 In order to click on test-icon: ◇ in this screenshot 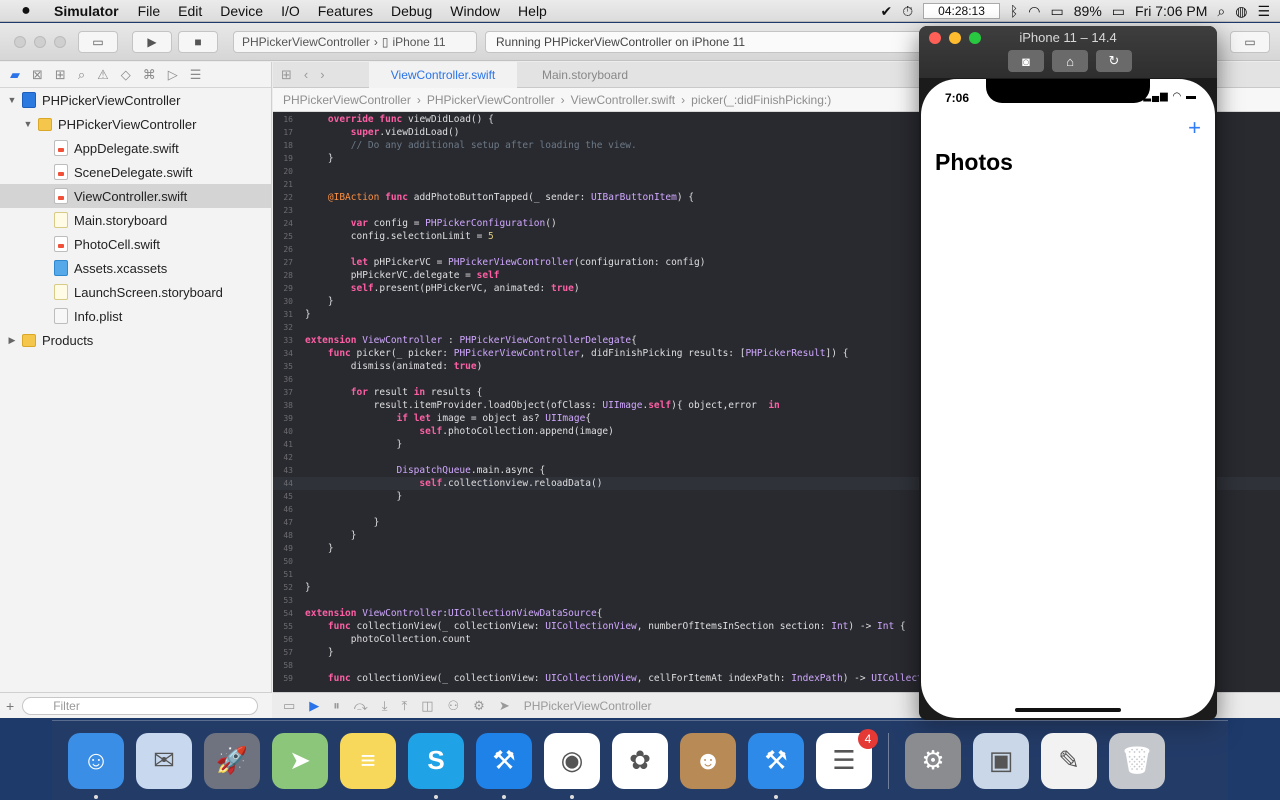, I will do `click(126, 75)`.